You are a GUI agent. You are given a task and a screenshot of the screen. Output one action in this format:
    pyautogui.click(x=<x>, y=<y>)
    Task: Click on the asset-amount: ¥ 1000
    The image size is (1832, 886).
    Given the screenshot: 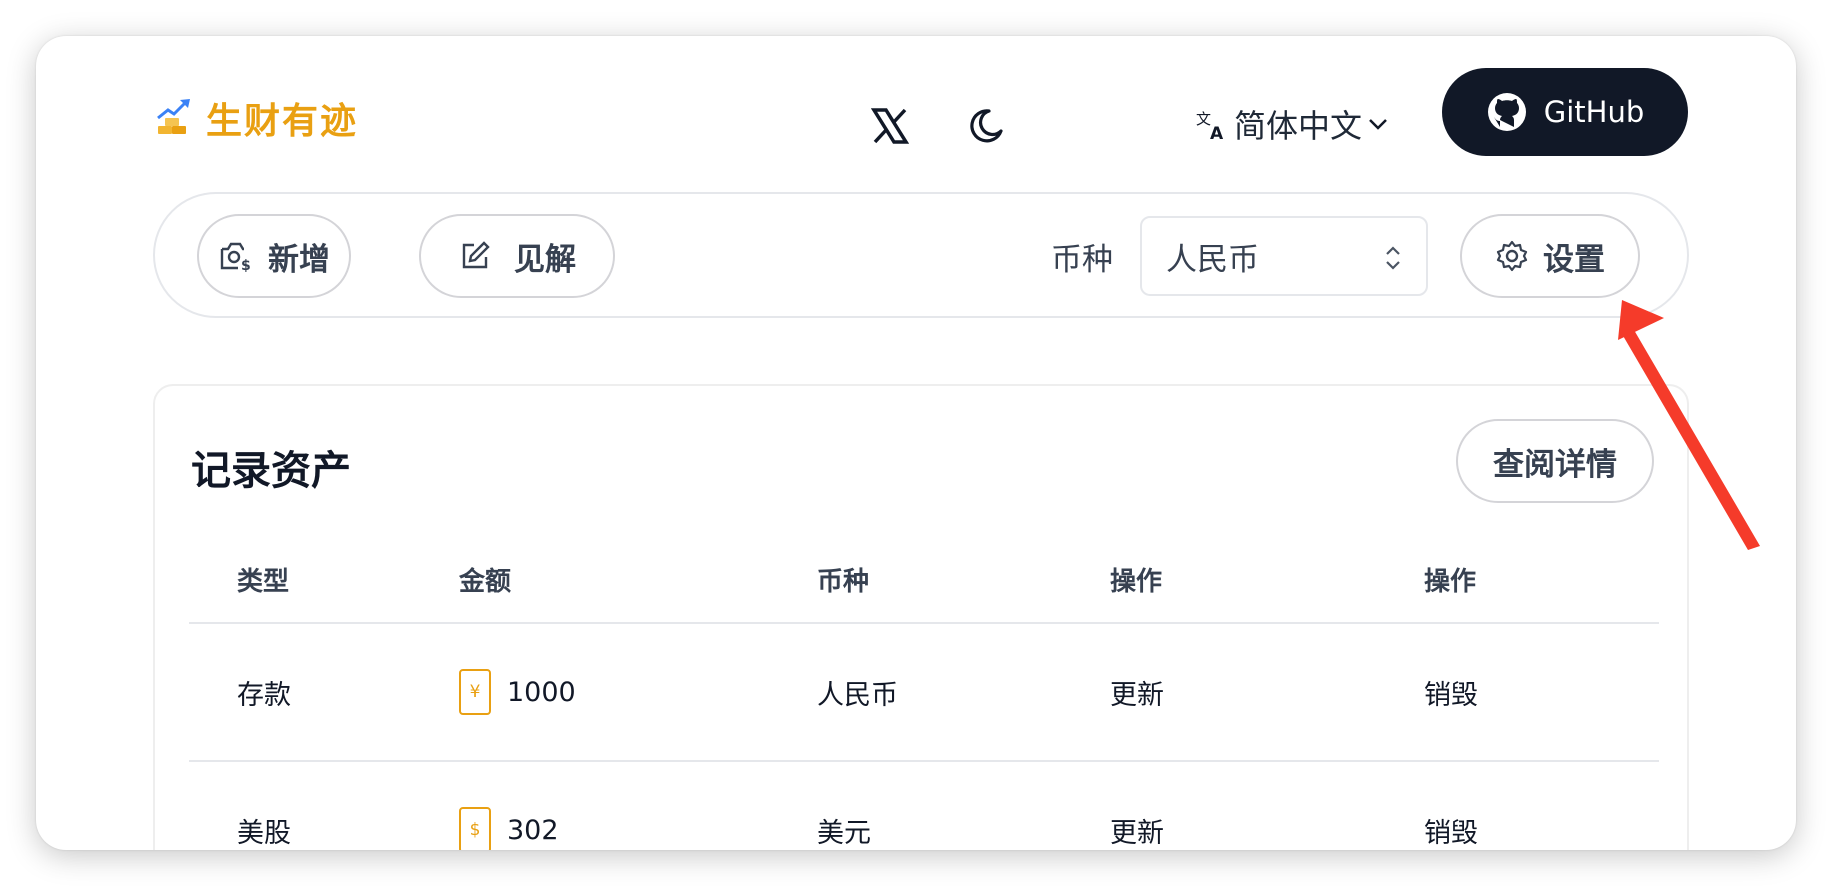 What is the action you would take?
    pyautogui.click(x=517, y=692)
    